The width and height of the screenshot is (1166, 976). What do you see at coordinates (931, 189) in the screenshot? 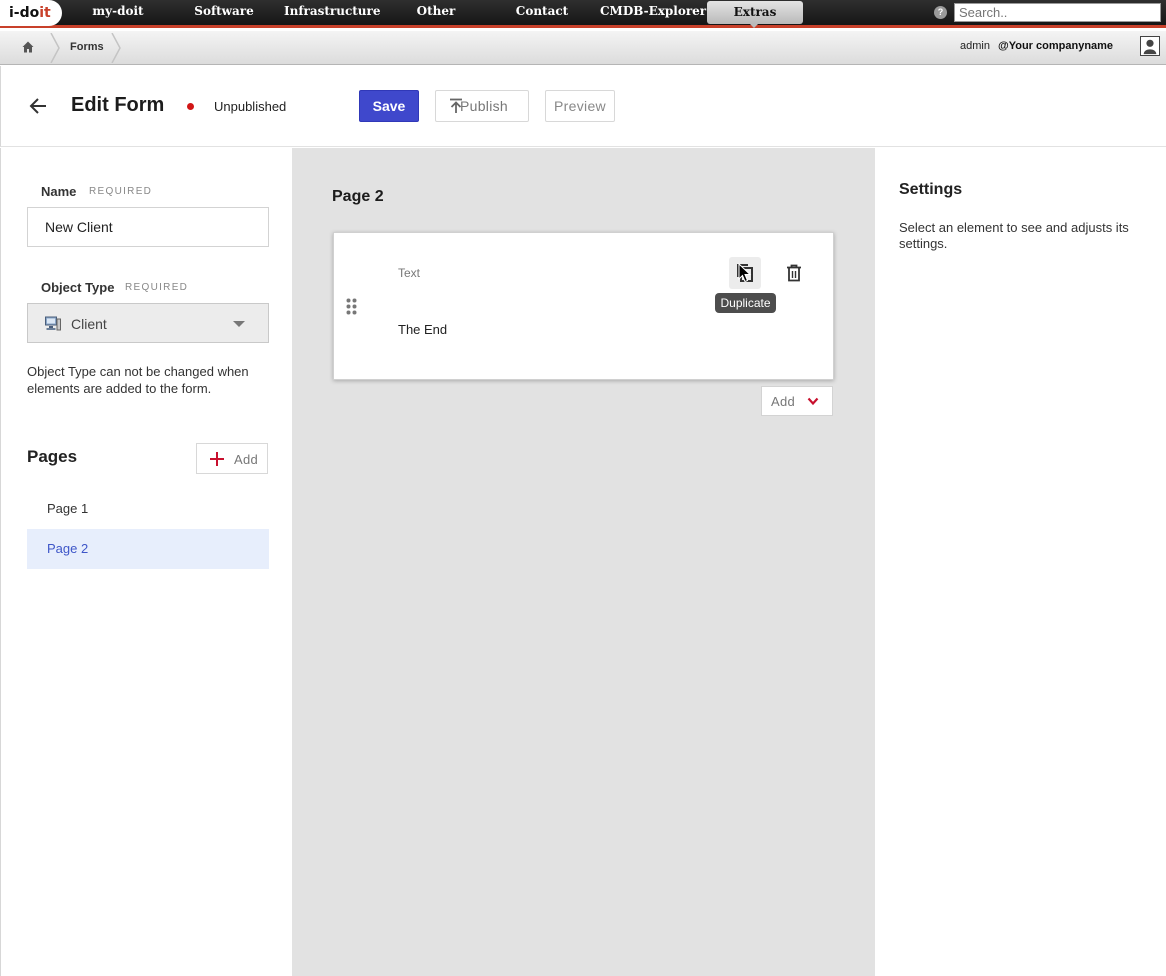
I see `settings-heading: Settings` at bounding box center [931, 189].